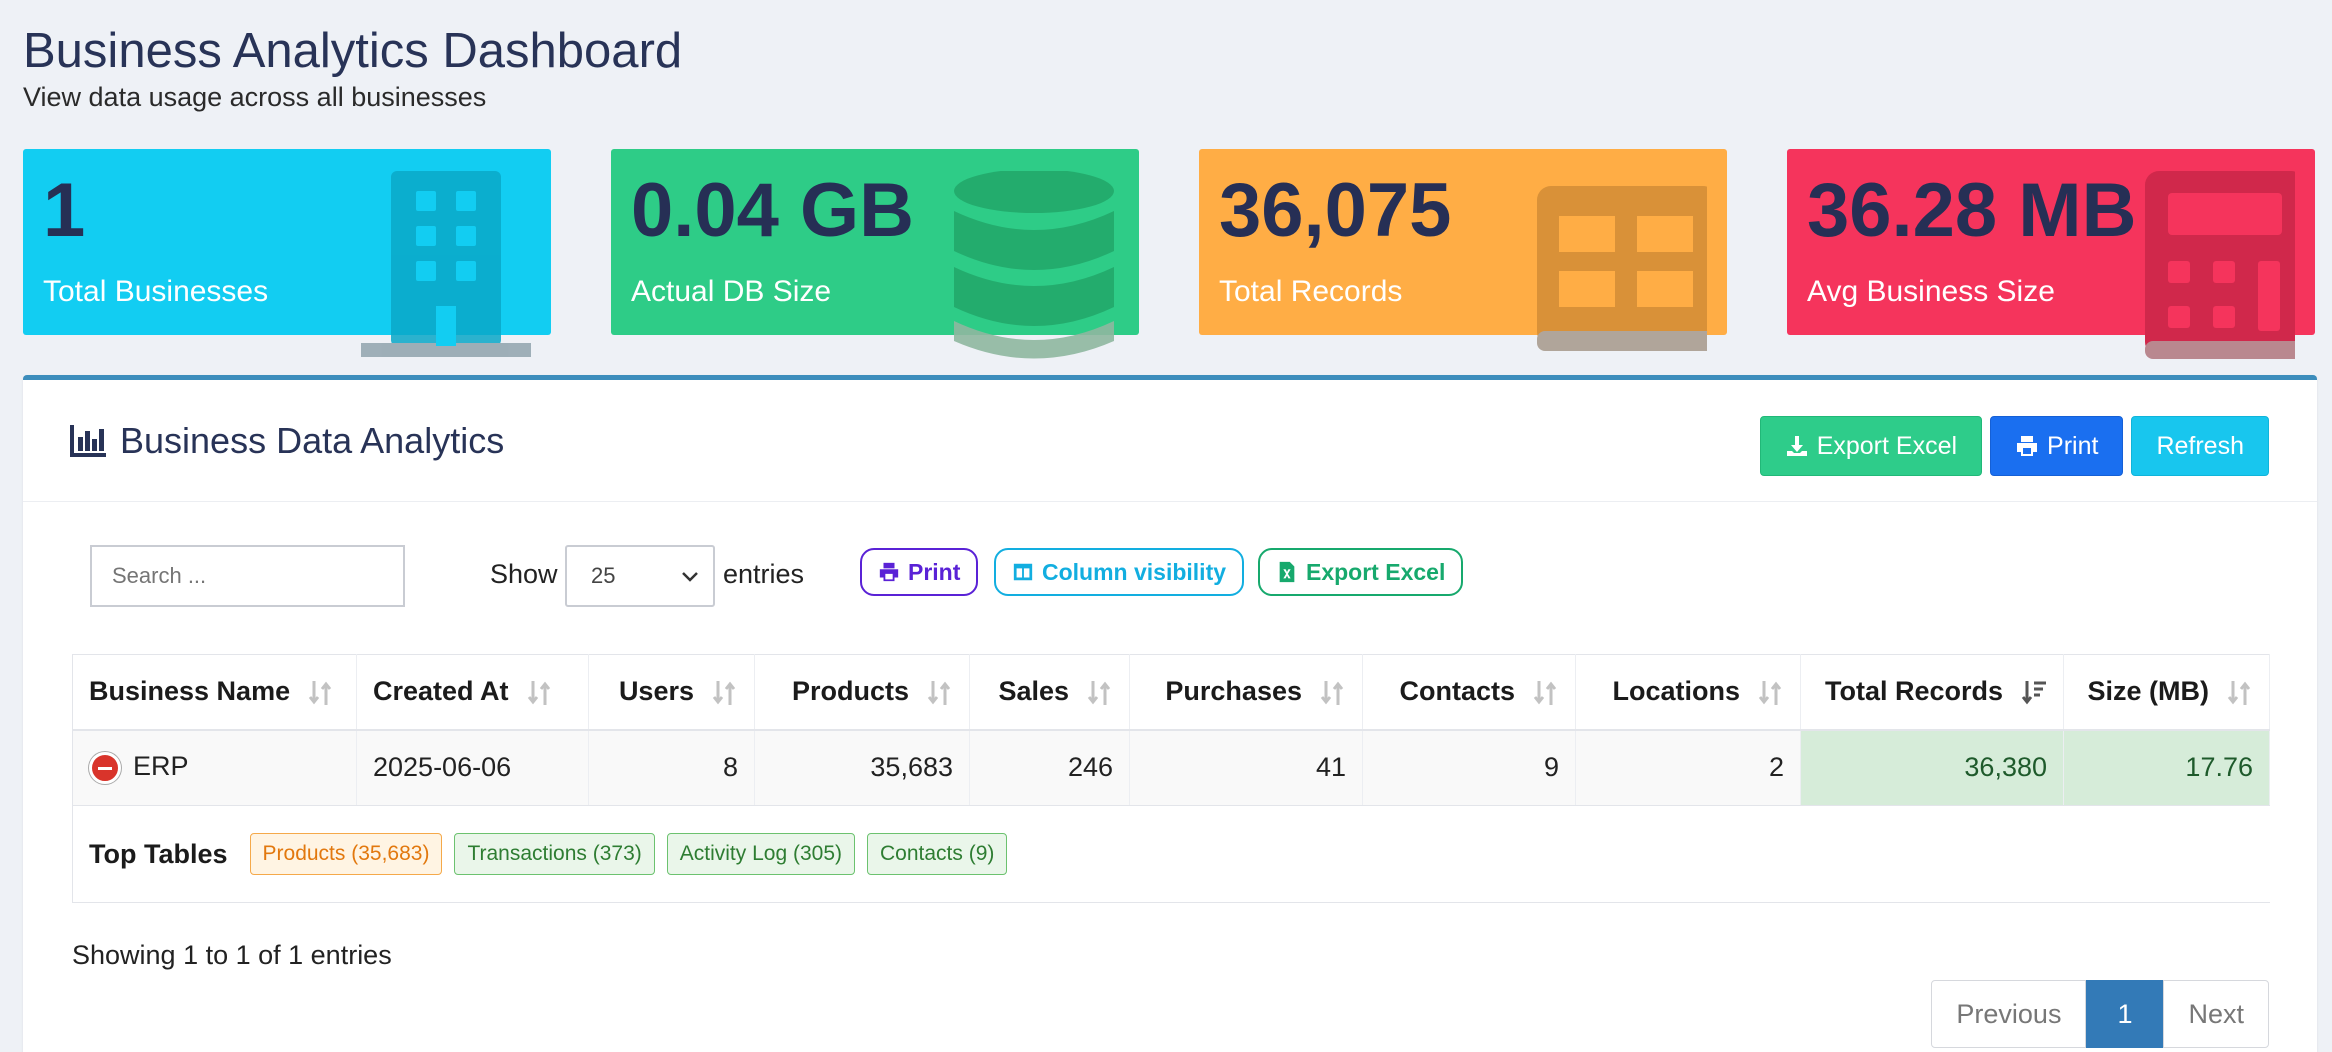 Image resolution: width=2332 pixels, height=1052 pixels. What do you see at coordinates (2166, 767) in the screenshot?
I see `cell-size-mb: 17.76` at bounding box center [2166, 767].